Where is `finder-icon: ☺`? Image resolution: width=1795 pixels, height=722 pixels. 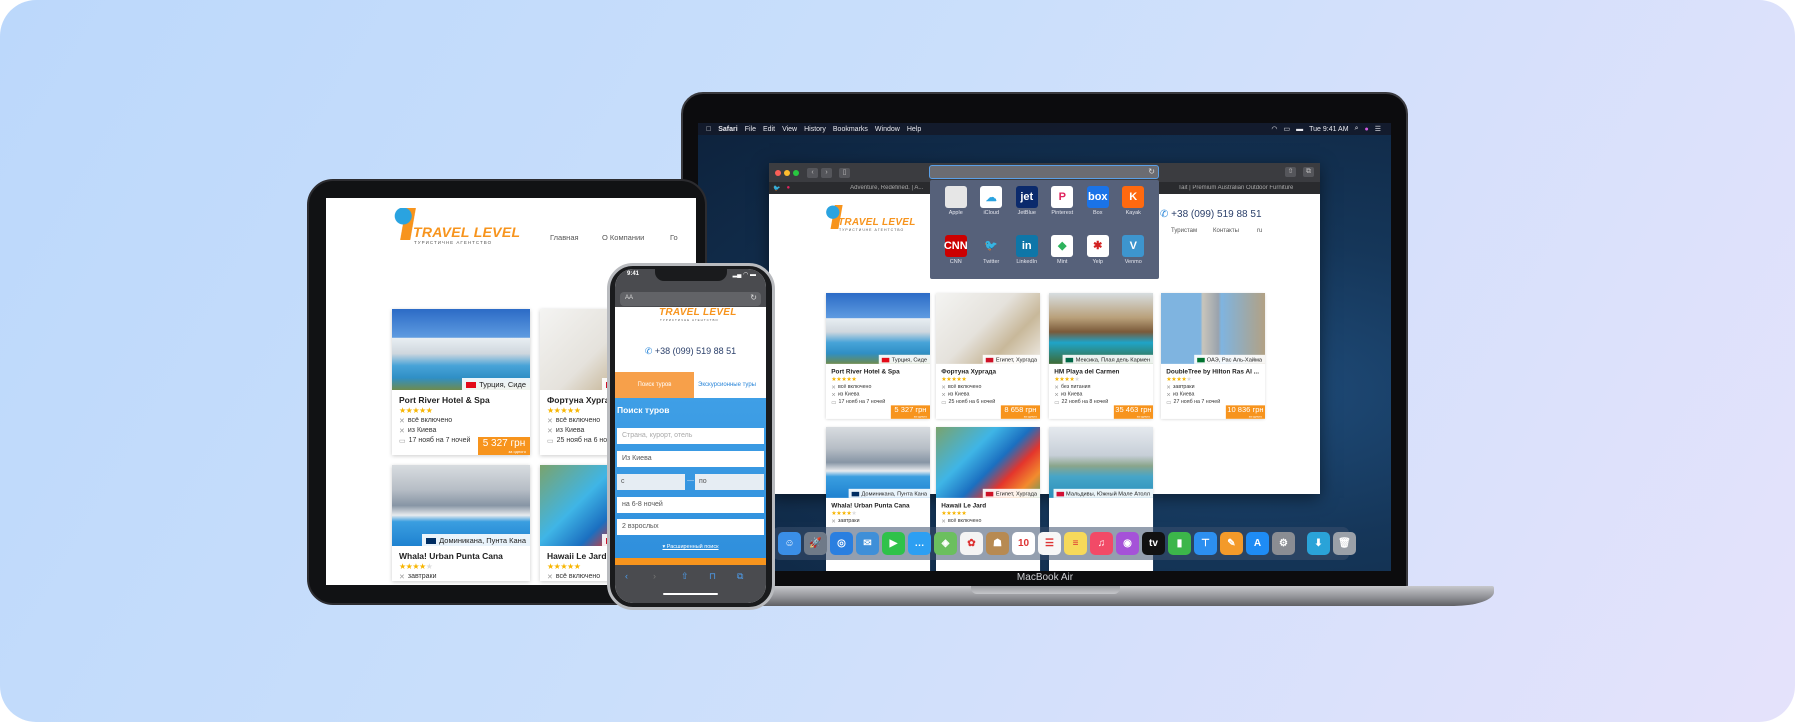 finder-icon: ☺ is located at coordinates (789, 543).